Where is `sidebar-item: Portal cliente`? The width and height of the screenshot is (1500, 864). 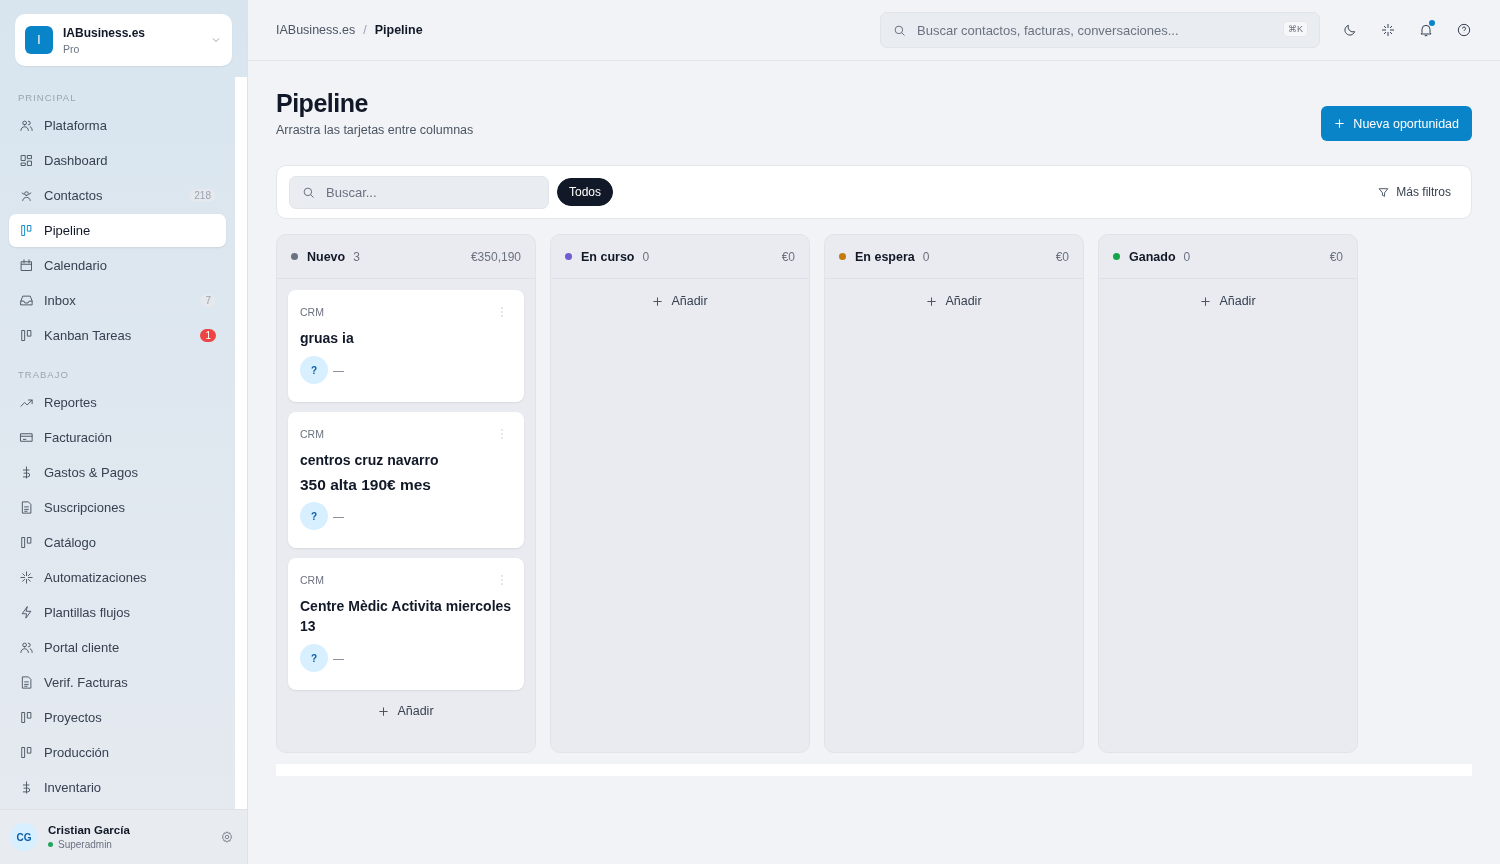 sidebar-item: Portal cliente is located at coordinates (117, 647).